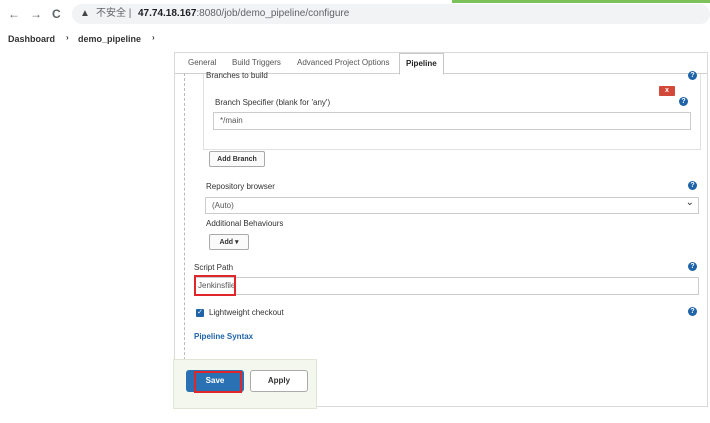  Describe the element at coordinates (689, 202) in the screenshot. I see `chevron-down-icon: ⌄` at that location.